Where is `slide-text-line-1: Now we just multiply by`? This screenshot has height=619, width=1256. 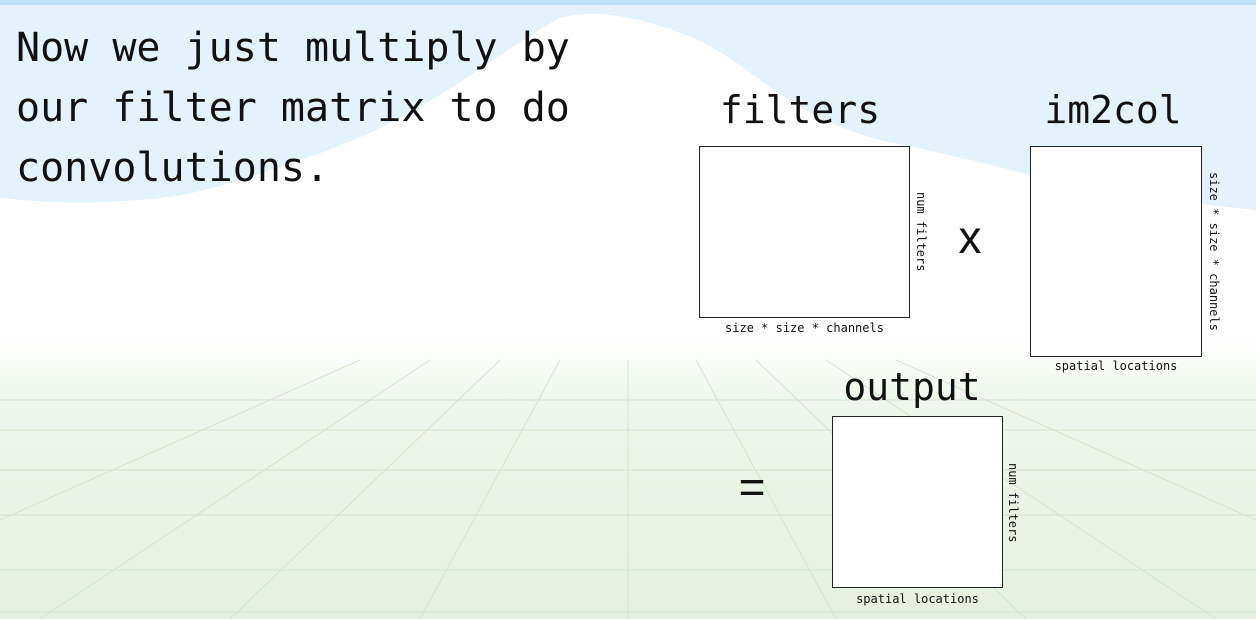 slide-text-line-1: Now we just multiply by is located at coordinates (293, 48).